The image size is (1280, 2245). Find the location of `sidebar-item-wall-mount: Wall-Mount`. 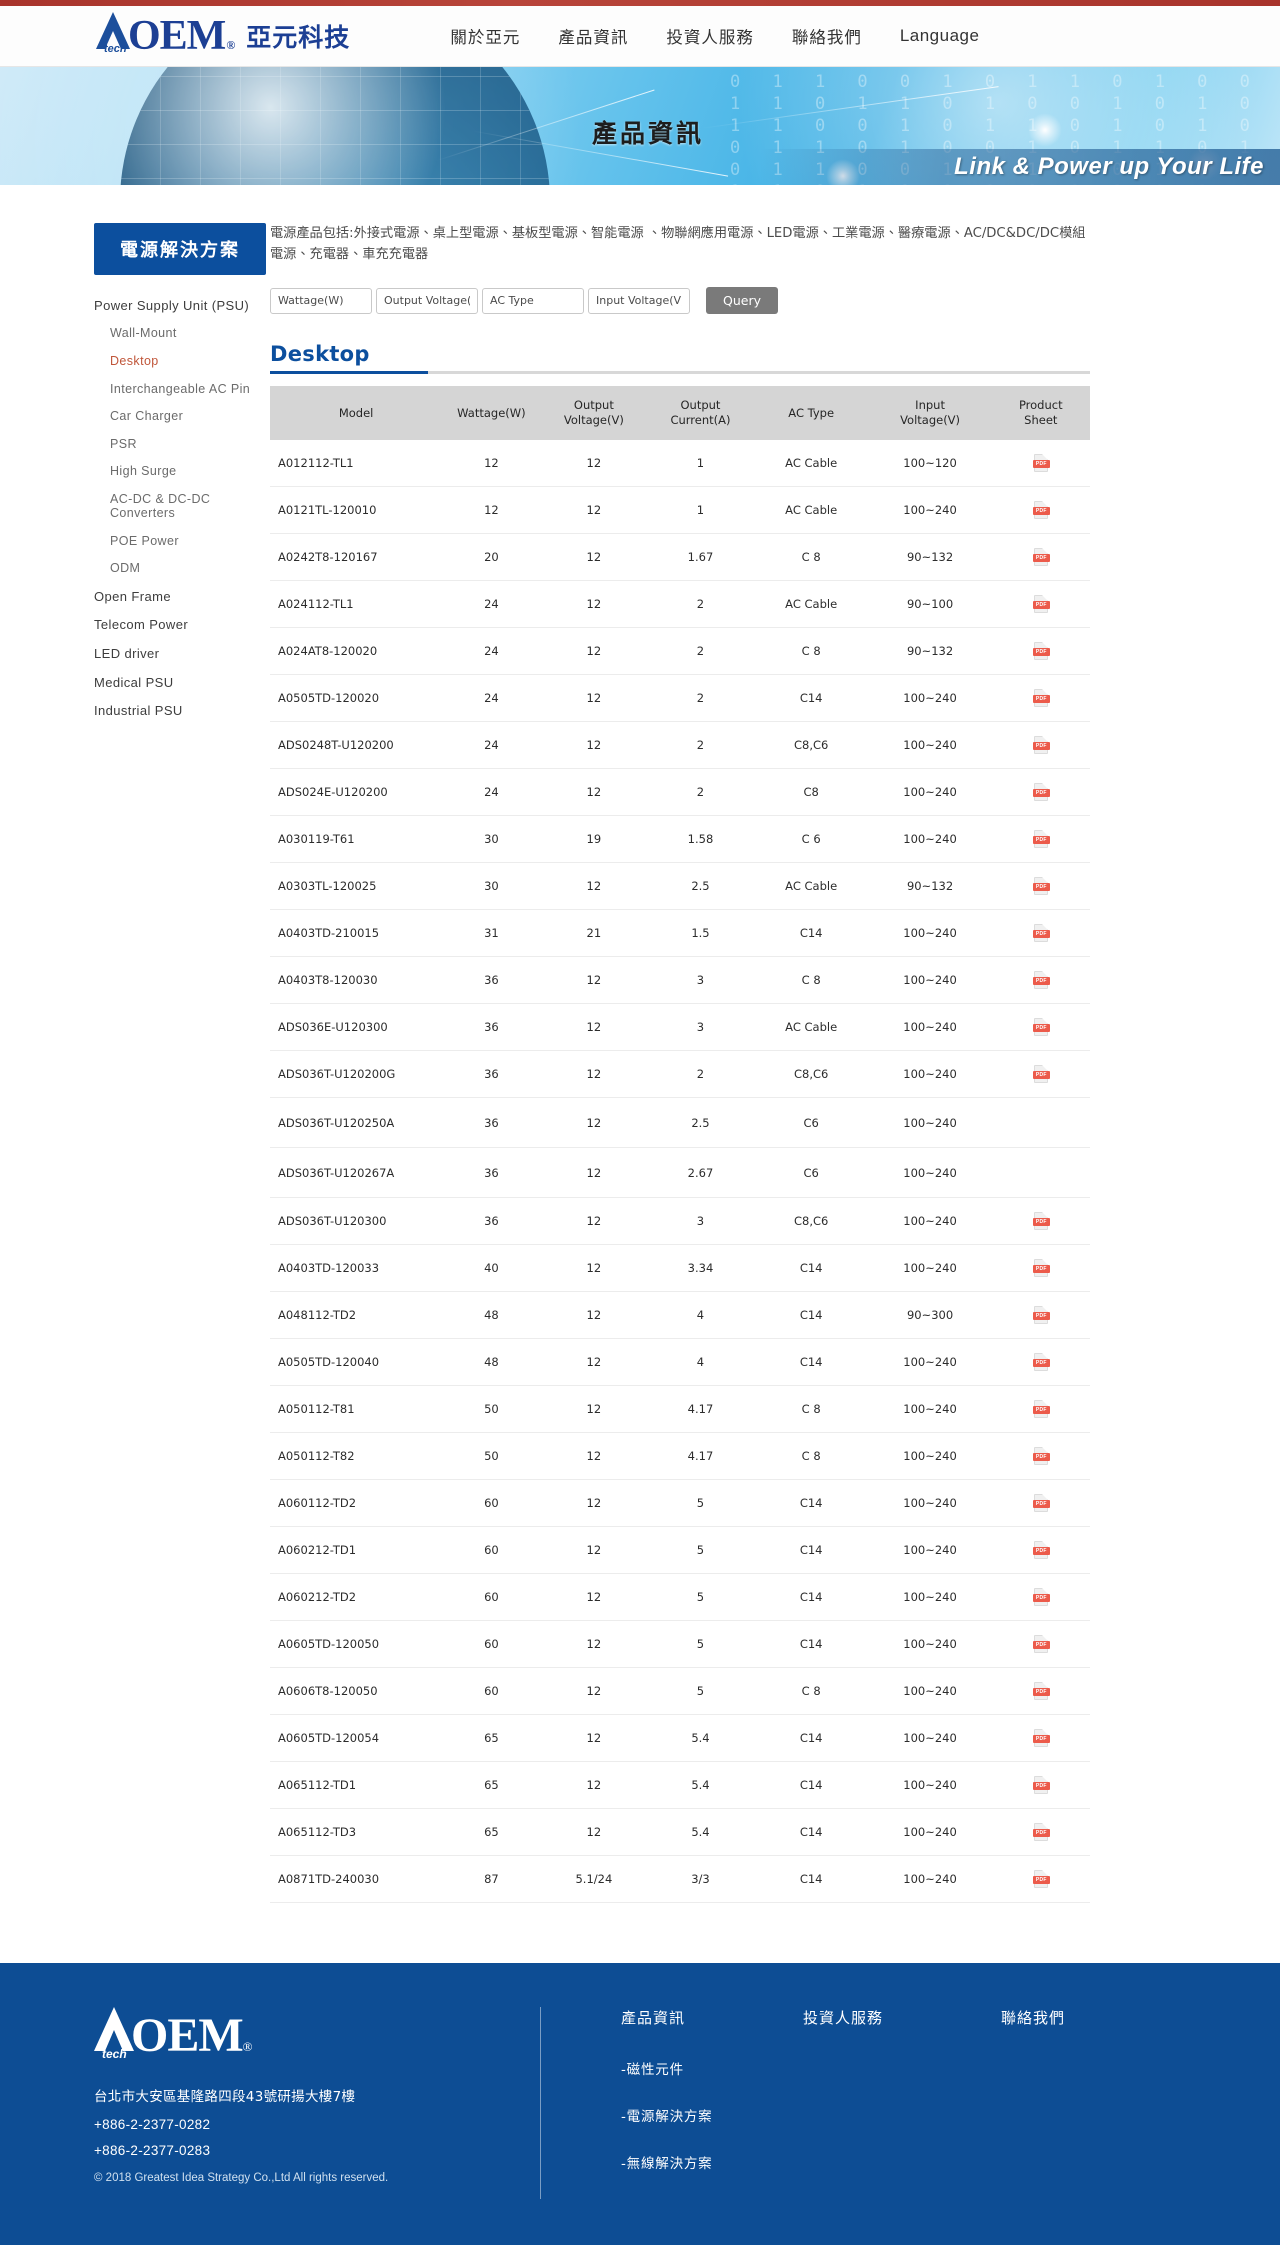

sidebar-item-wall-mount: Wall-Mount is located at coordinates (182, 334).